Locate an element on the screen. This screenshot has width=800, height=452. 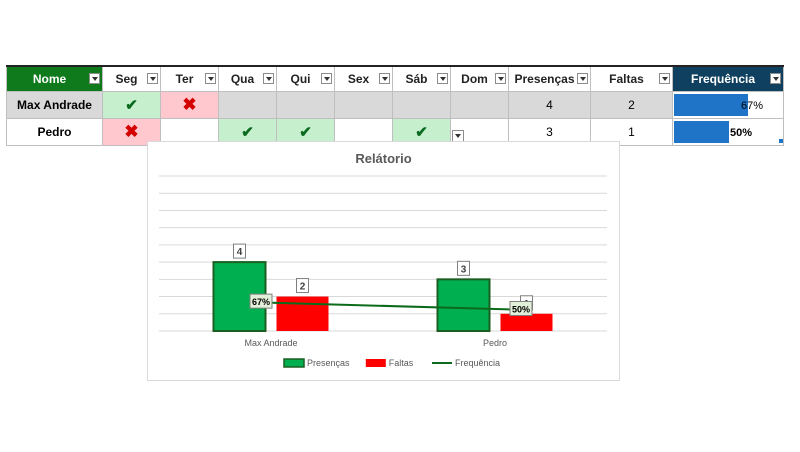
cell-presencas: 4 is located at coordinates (549, 105).